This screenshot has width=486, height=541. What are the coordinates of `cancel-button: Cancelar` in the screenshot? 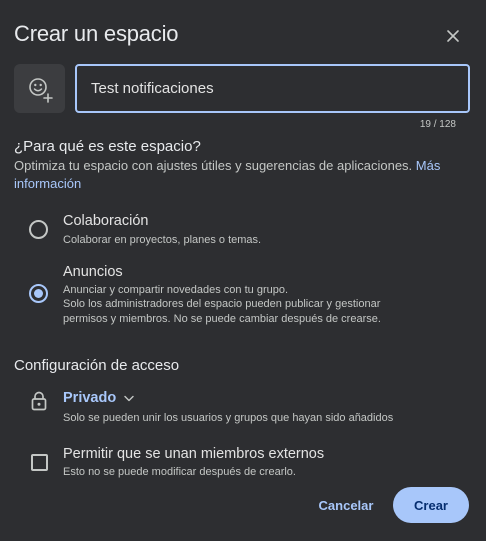 It's located at (346, 505).